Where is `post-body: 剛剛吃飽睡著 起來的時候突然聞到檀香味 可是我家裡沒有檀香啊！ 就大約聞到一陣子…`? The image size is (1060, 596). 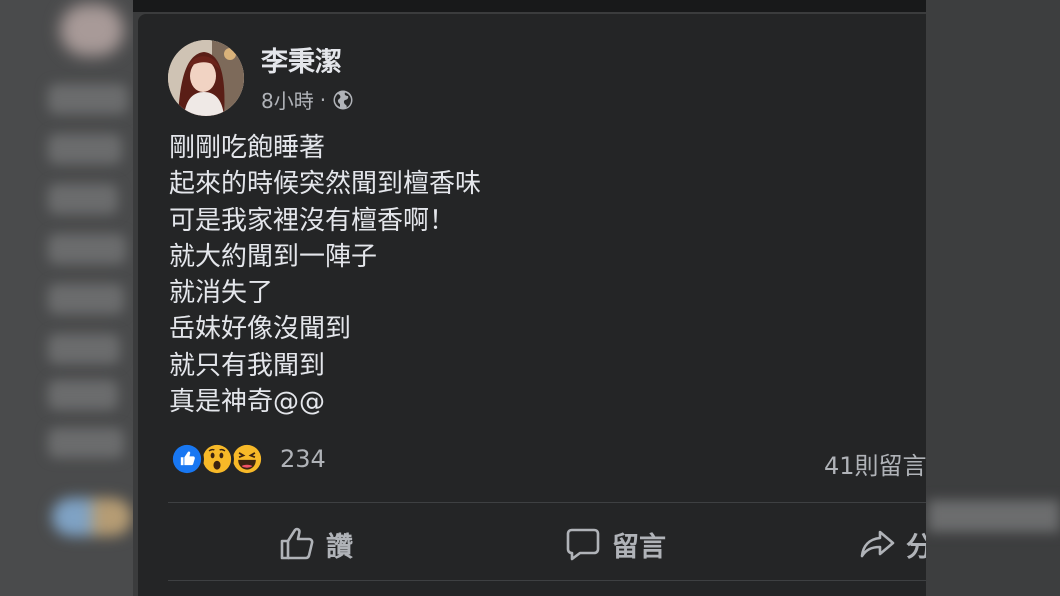
post-body: 剛剛吃飽睡著 起來的時候突然聞到檀香味 可是我家裡沒有檀香啊！ 就大約聞到一陣子… is located at coordinates (325, 275).